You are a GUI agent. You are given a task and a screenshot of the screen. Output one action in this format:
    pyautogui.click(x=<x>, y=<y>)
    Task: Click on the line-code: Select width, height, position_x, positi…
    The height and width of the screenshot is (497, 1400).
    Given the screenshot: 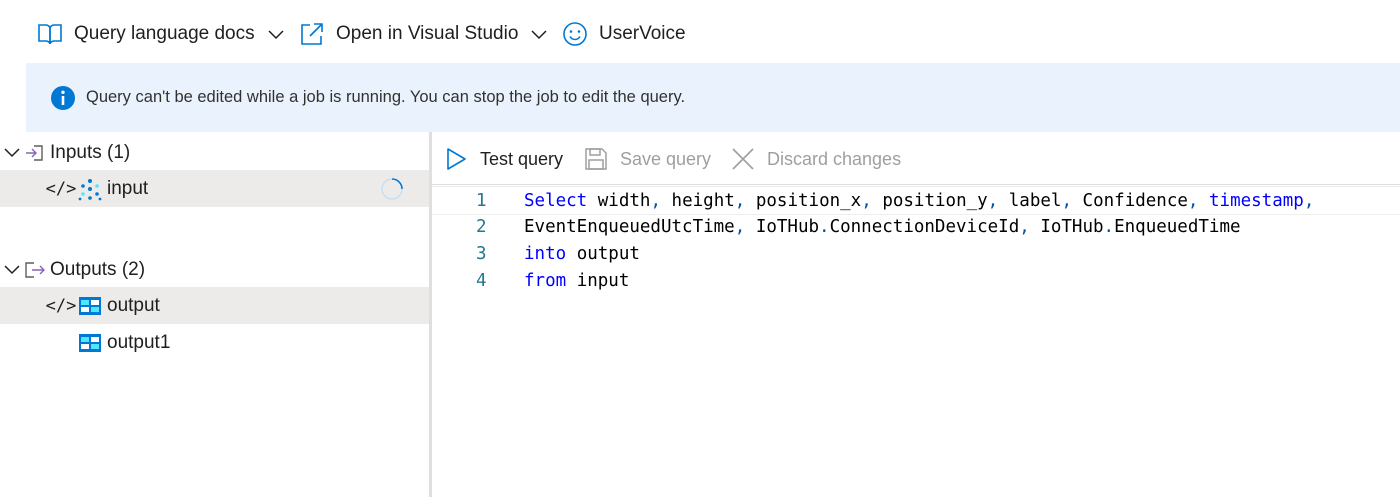 What is the action you would take?
    pyautogui.click(x=919, y=200)
    